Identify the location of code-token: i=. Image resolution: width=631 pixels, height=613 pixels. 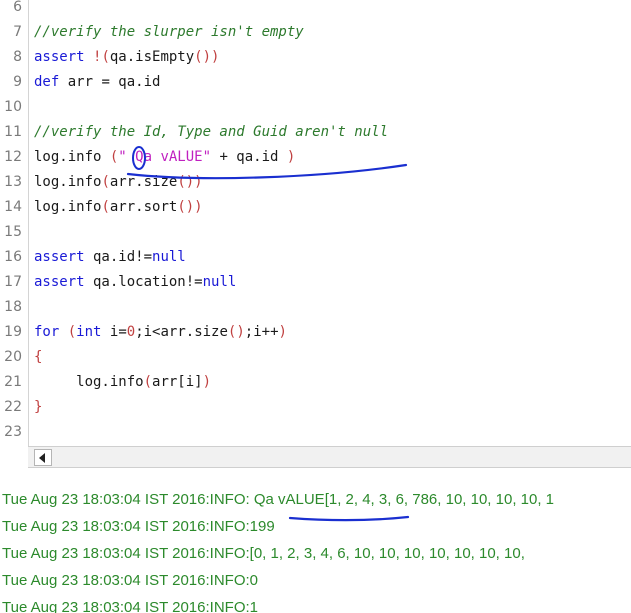
(114, 332).